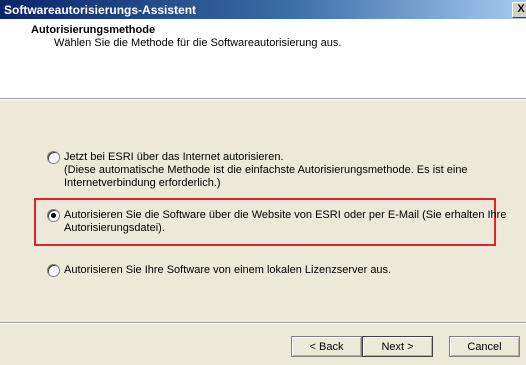  What do you see at coordinates (100, 10) in the screenshot?
I see `window-title: Softwareautorisierungs-Assistent` at bounding box center [100, 10].